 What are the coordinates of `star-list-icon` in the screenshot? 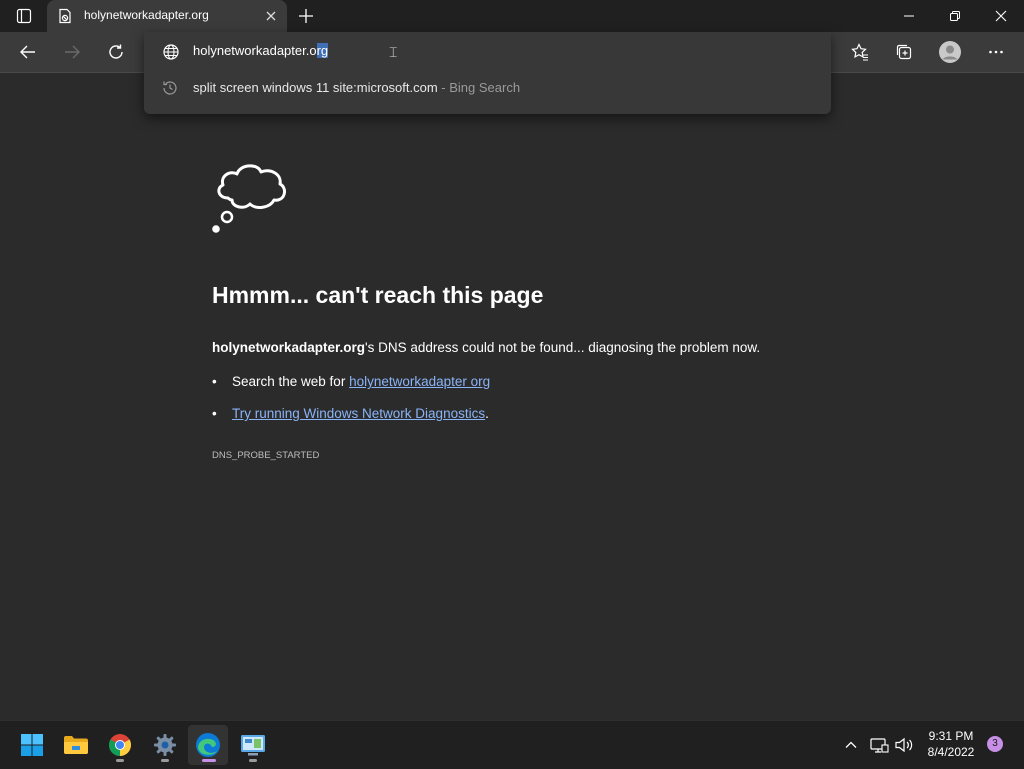 It's located at (859, 52).